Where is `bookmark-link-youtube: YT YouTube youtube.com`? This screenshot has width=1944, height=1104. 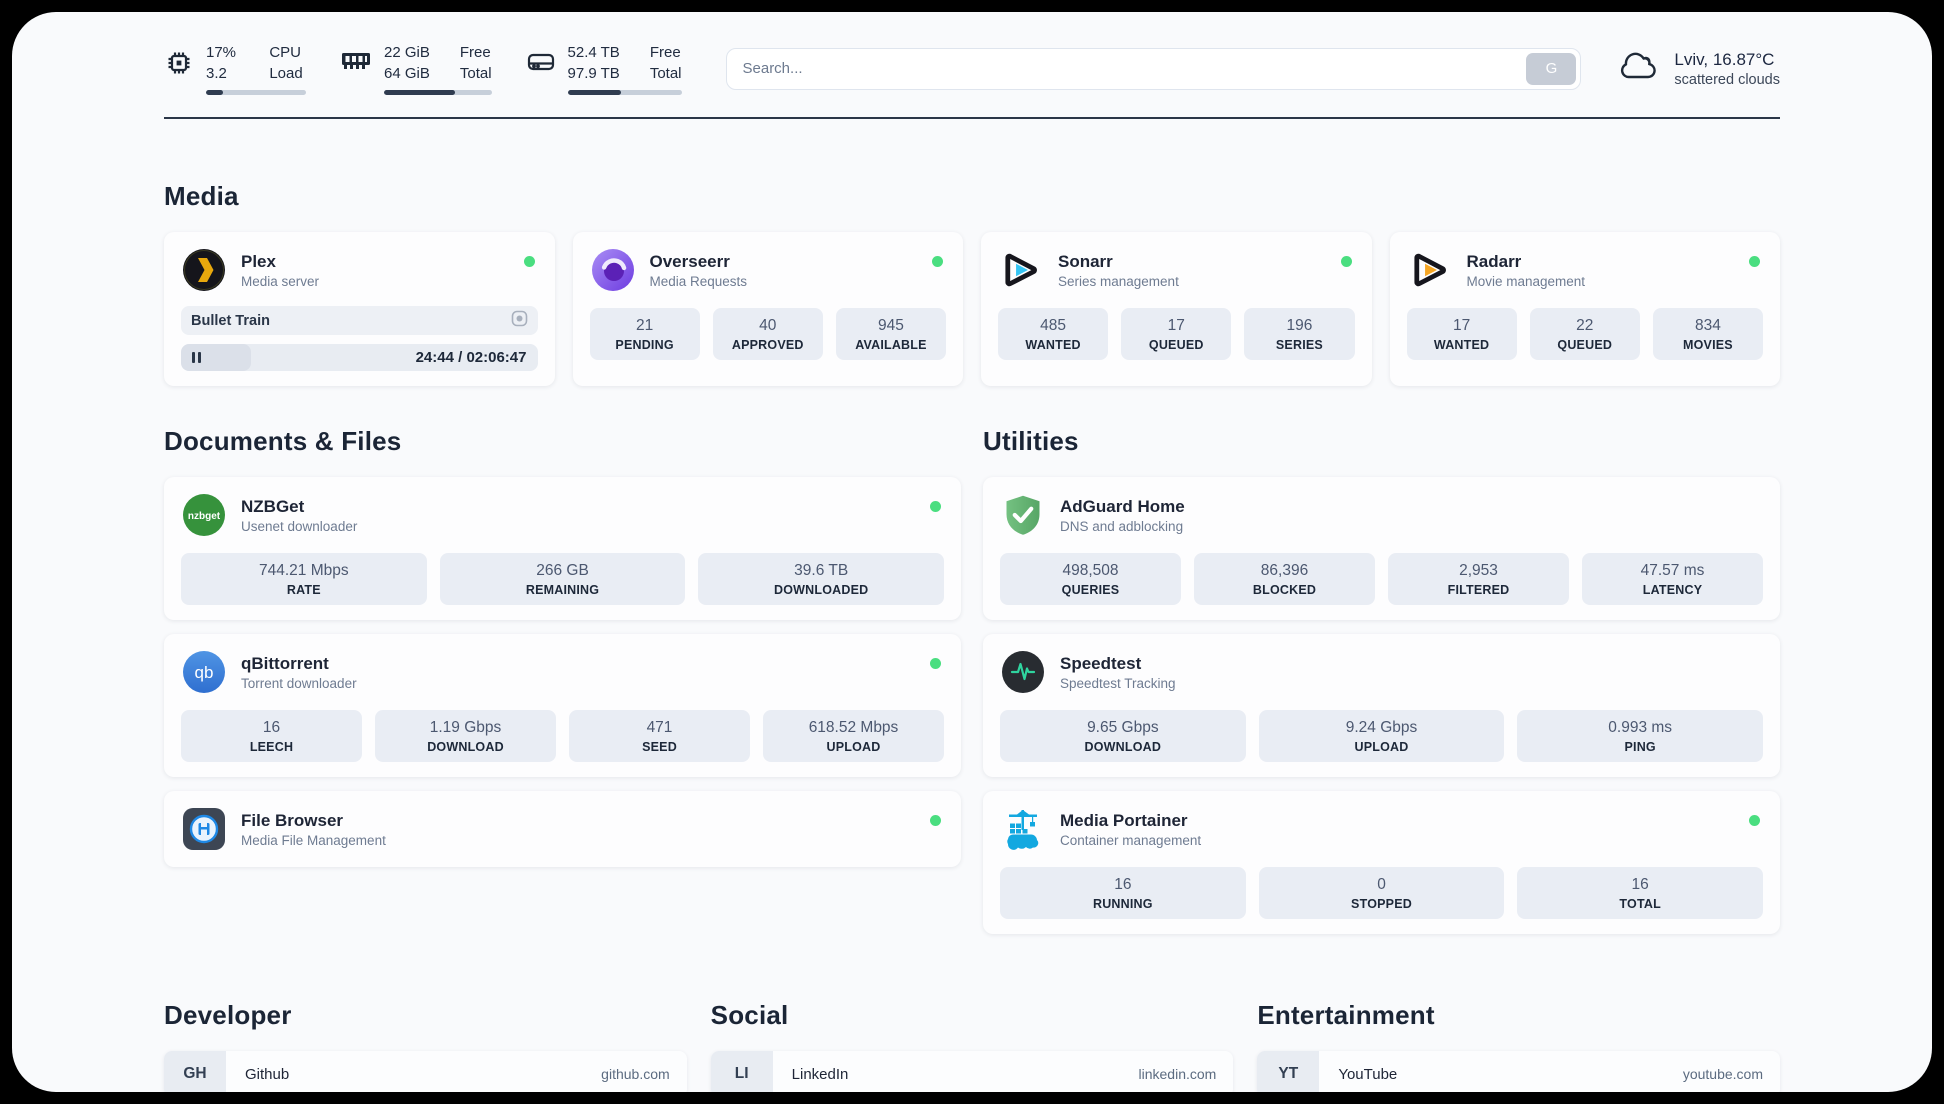
bookmark-link-youtube: YT YouTube youtube.com is located at coordinates (1518, 1071).